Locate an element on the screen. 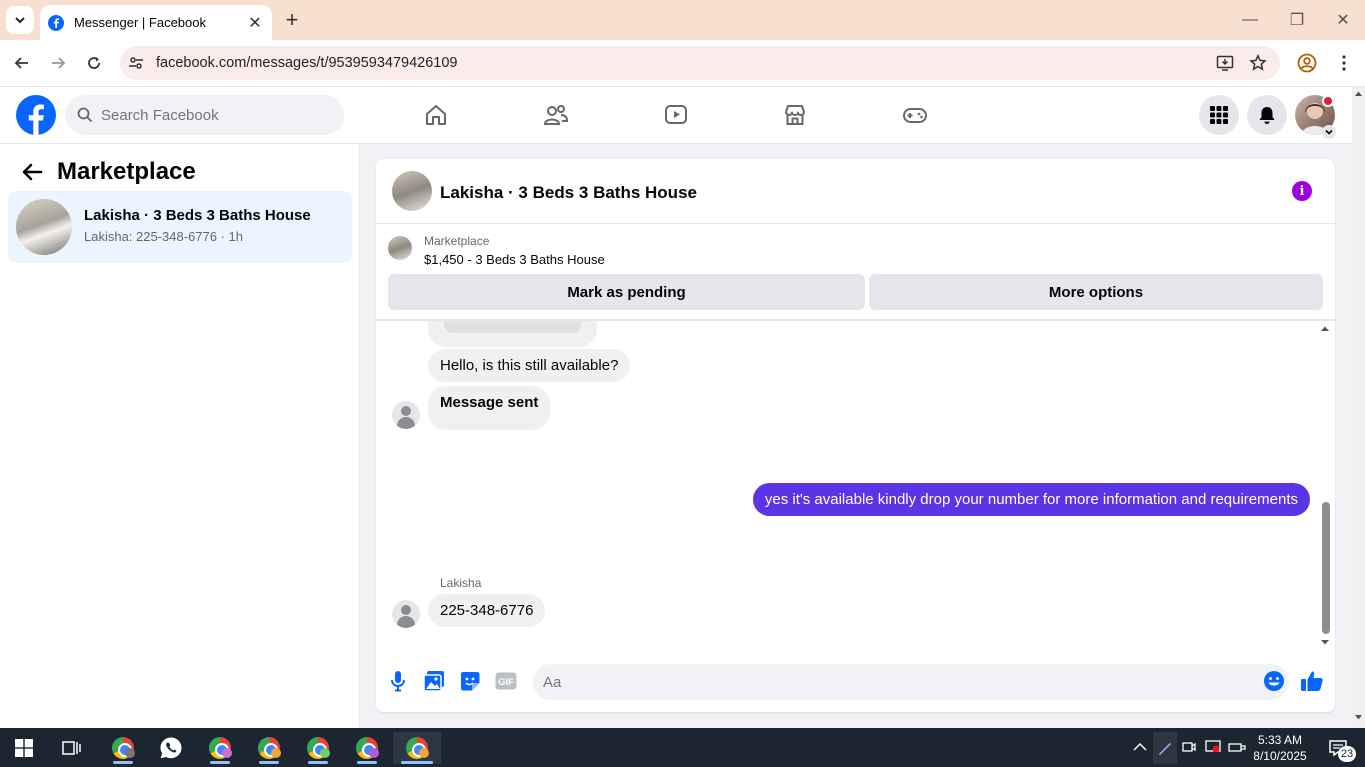 The image size is (1365, 767). message-bubble: 225-348-6776 is located at coordinates (487, 610).